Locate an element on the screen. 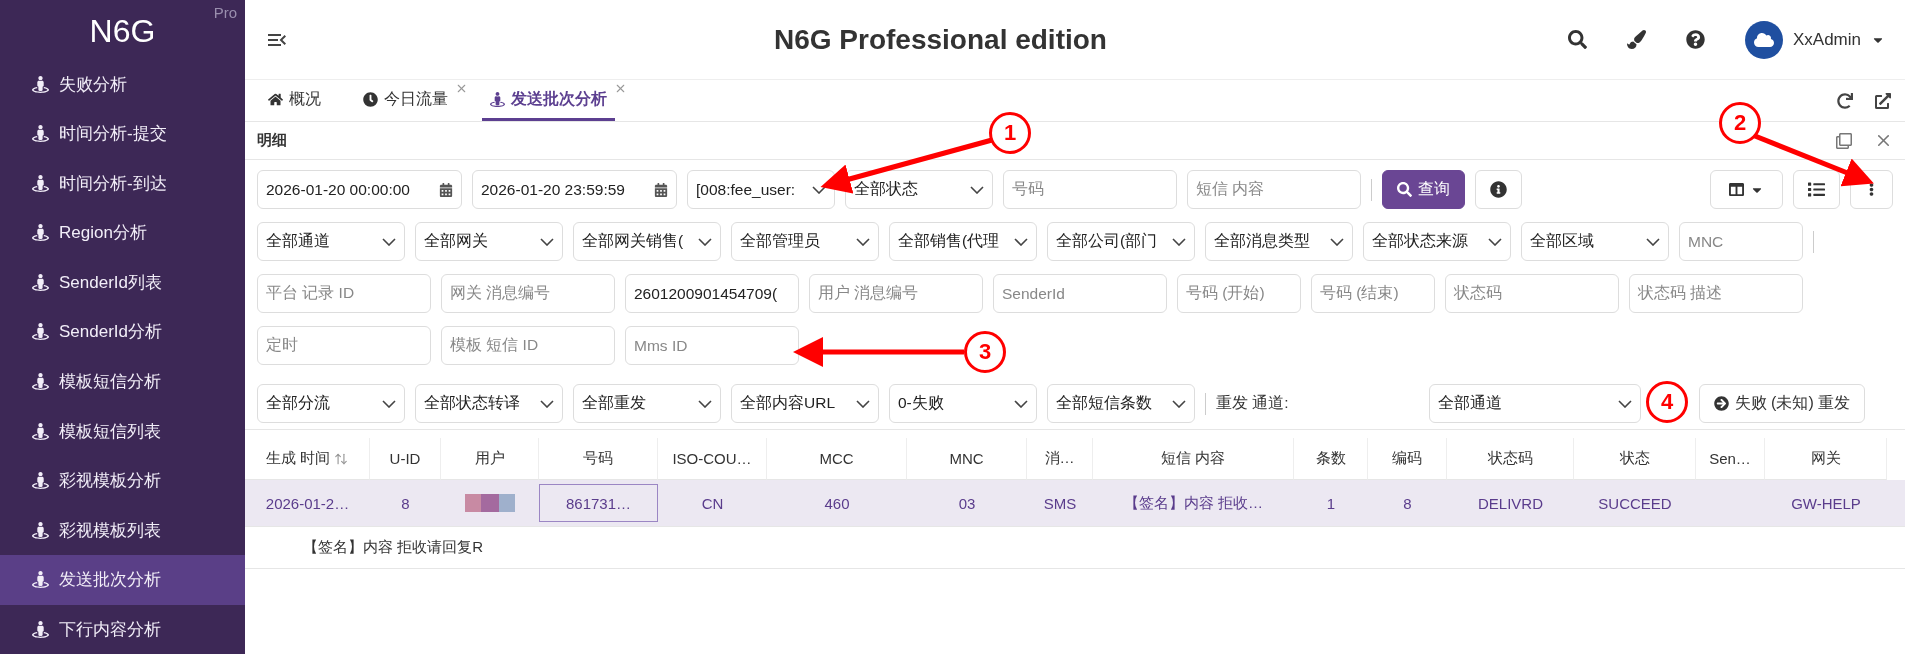 This screenshot has height=654, width=1905. select-field: 全部销售(代理 is located at coordinates (963, 241).